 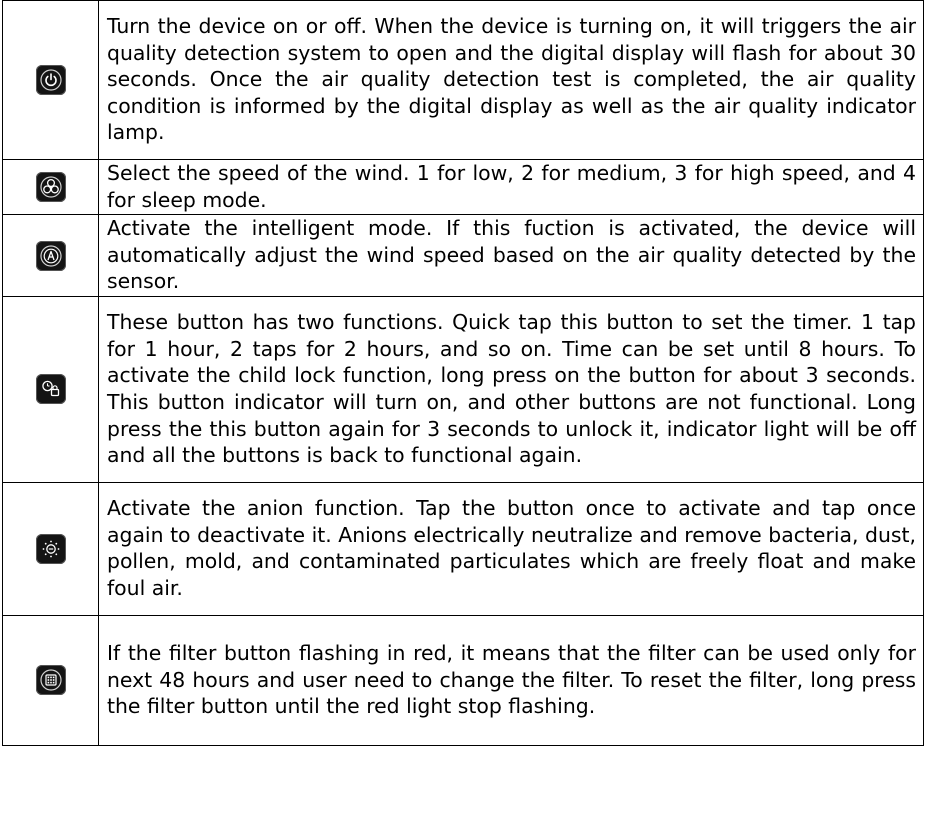 I want to click on filter-icon, so click(x=50, y=680).